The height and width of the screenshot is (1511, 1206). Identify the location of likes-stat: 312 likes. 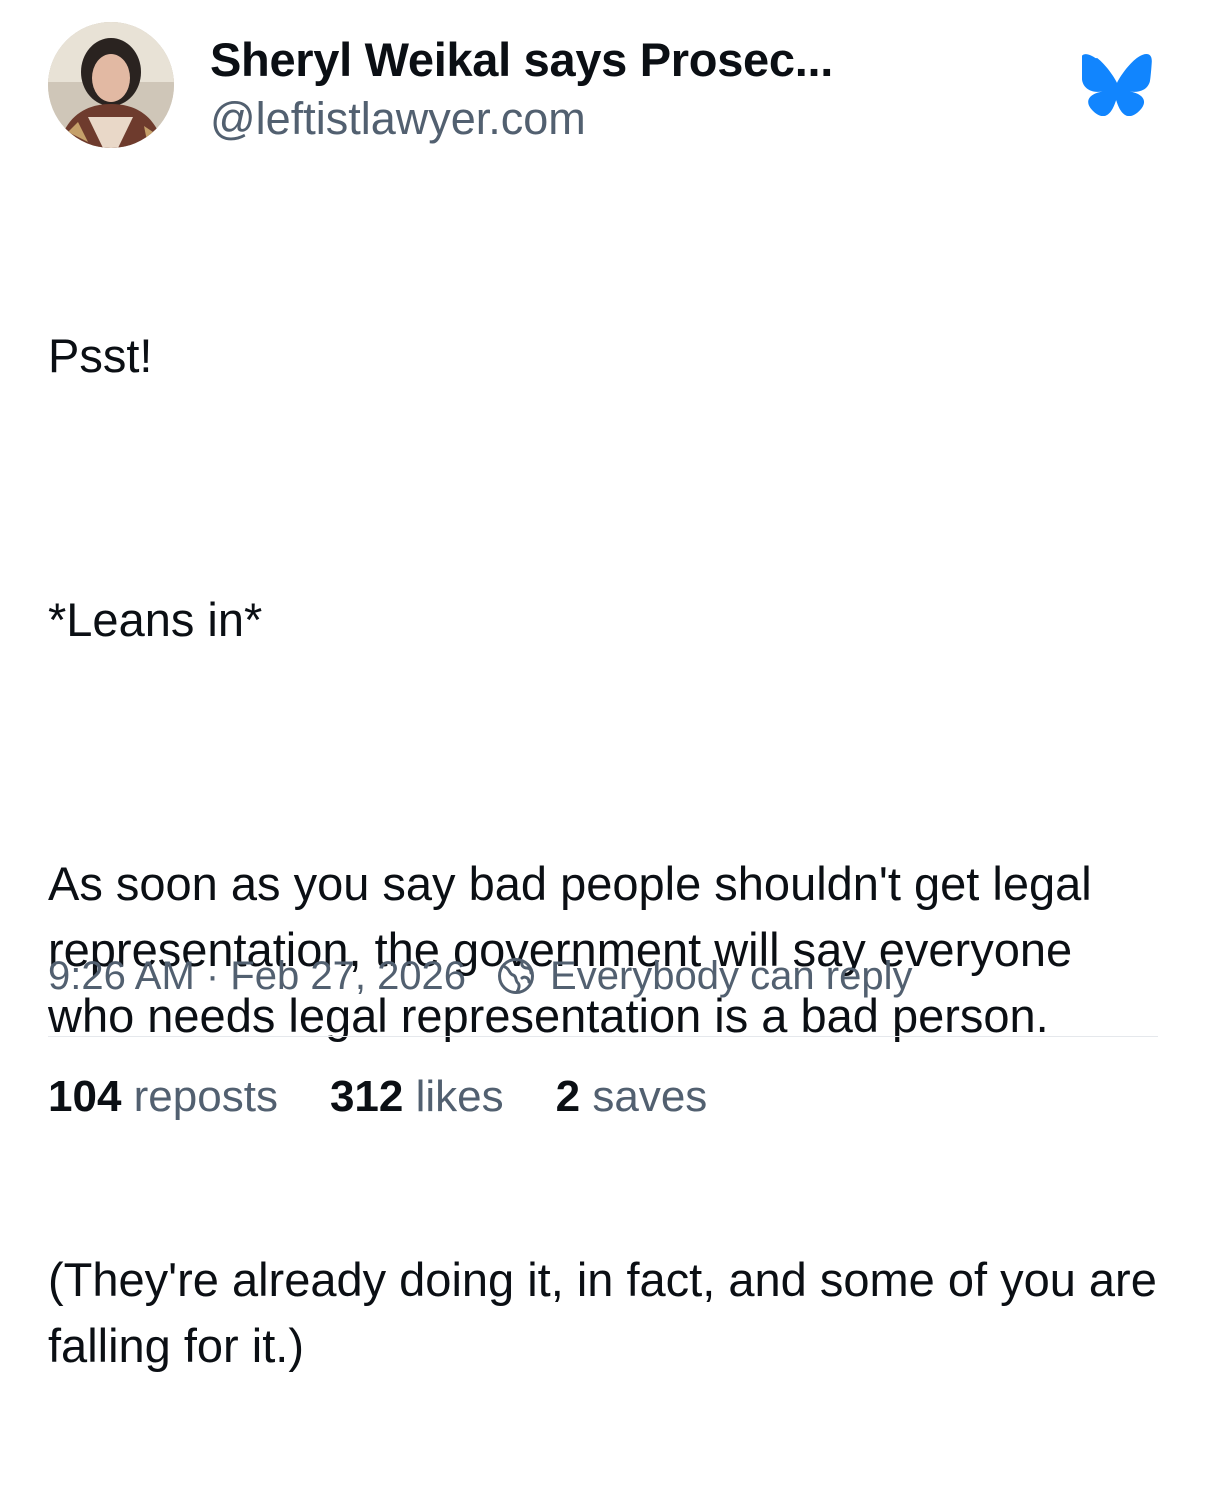
(417, 1097).